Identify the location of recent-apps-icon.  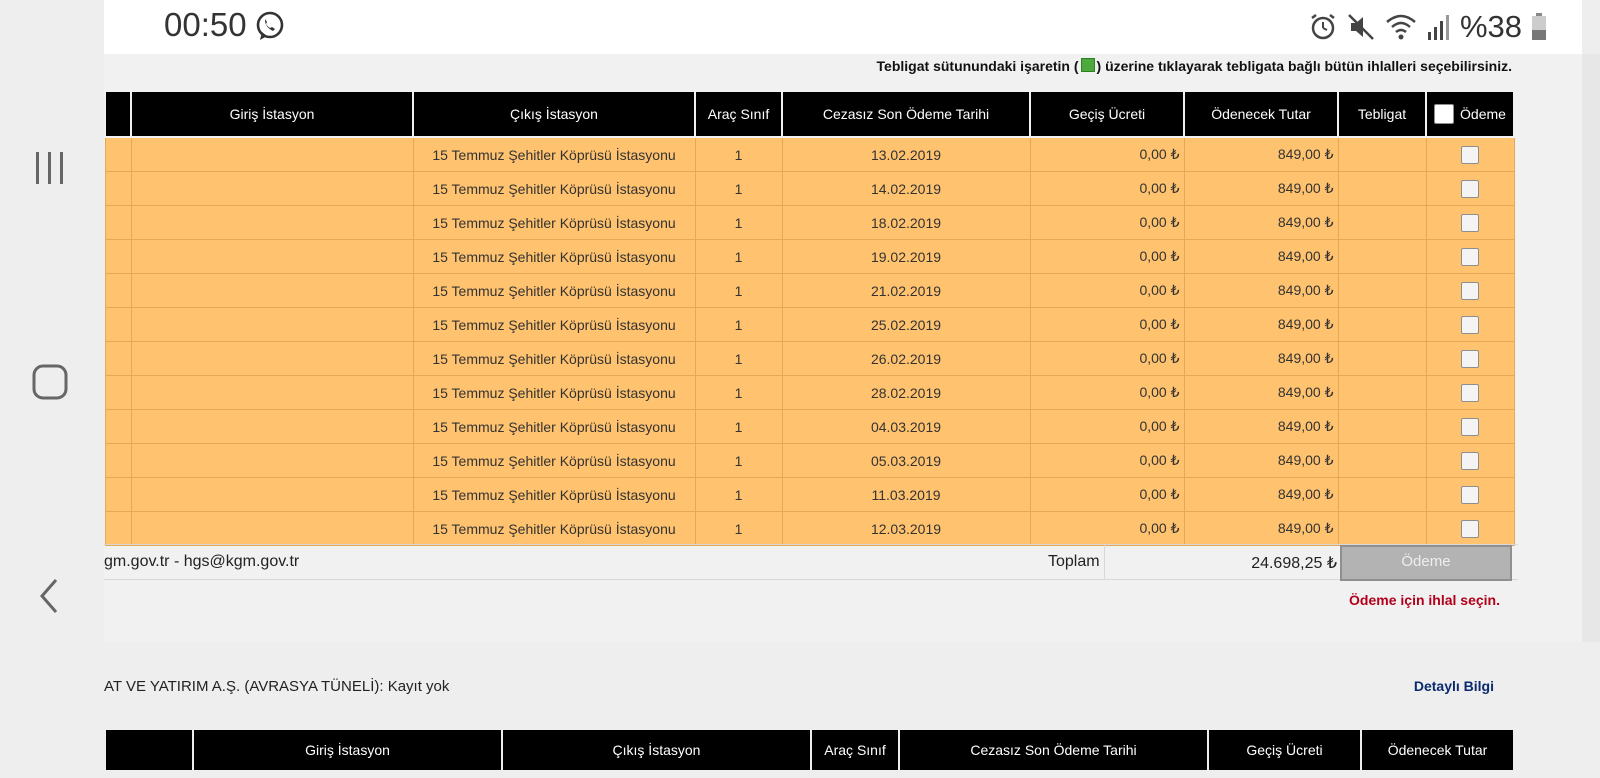
(49, 168).